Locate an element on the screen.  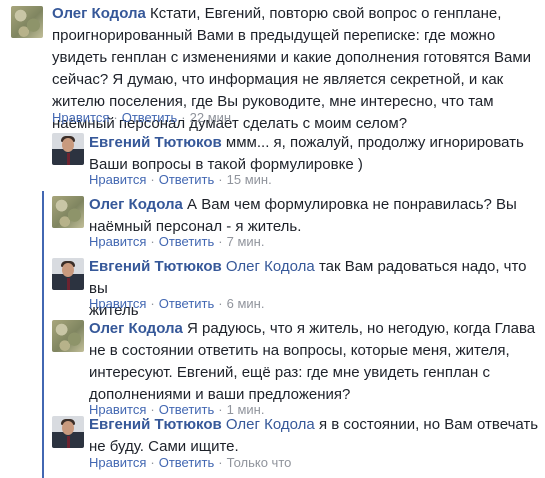
comment-actions: Нравится · Ответить · 7 мин. is located at coordinates (177, 241).